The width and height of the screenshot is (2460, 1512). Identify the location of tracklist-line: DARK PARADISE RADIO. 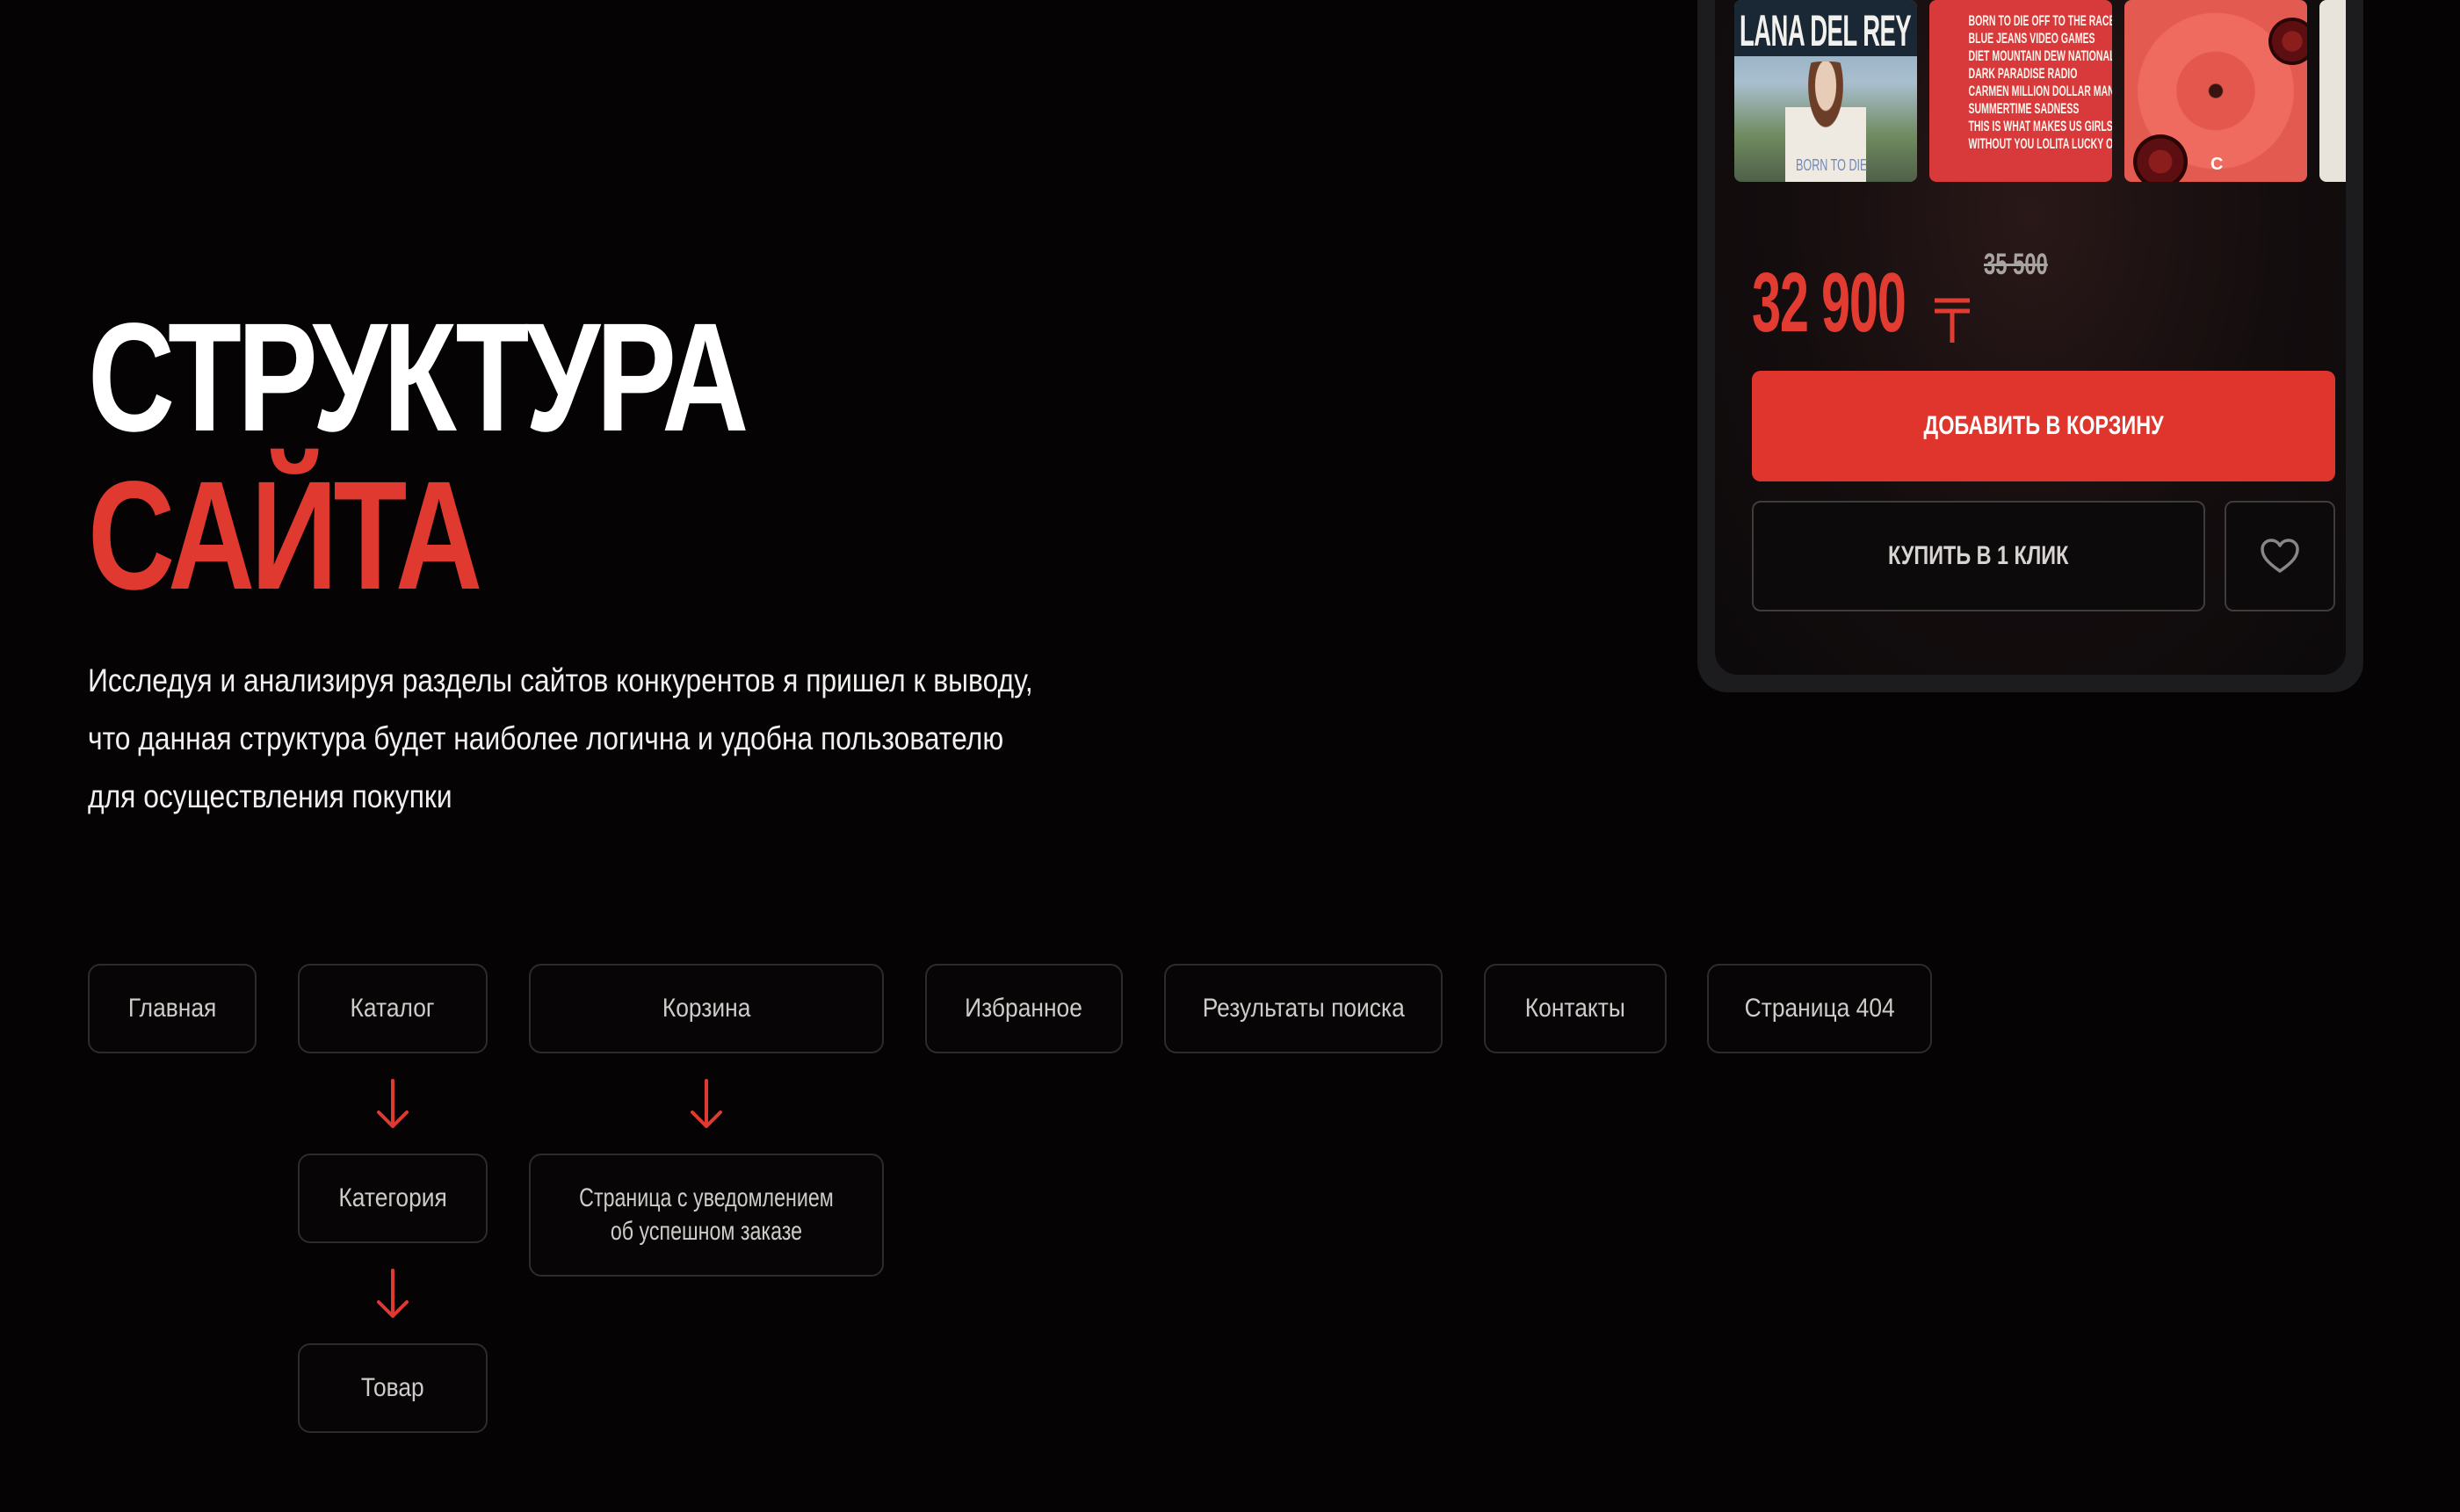
(2023, 73).